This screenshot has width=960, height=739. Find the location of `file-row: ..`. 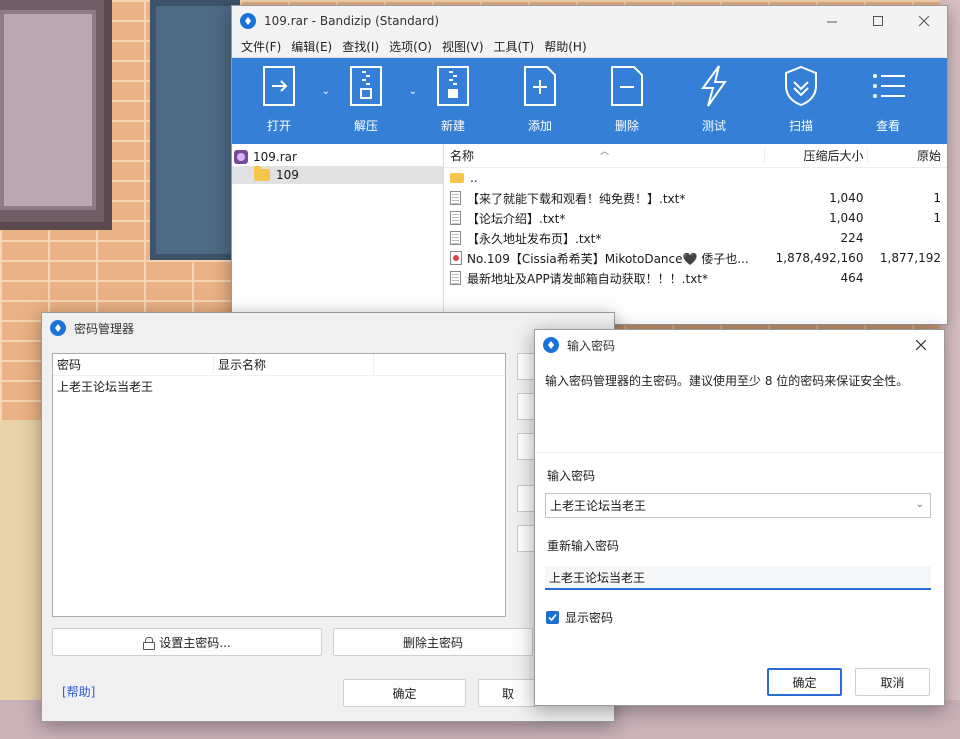

file-row: .. is located at coordinates (695, 178).